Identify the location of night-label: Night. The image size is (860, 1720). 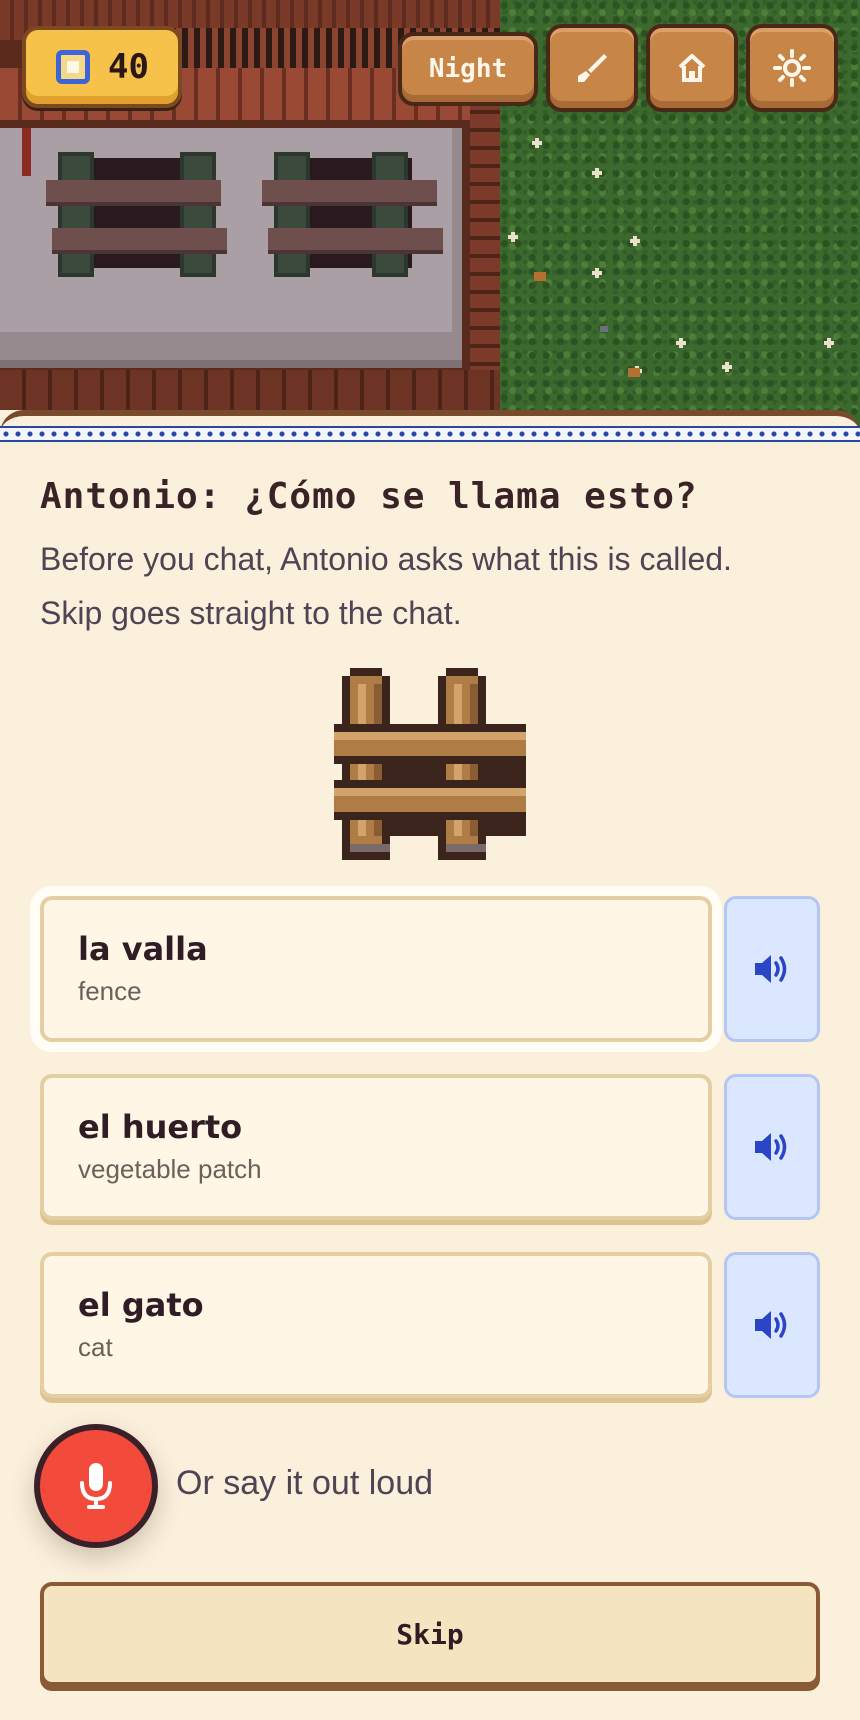
(468, 69).